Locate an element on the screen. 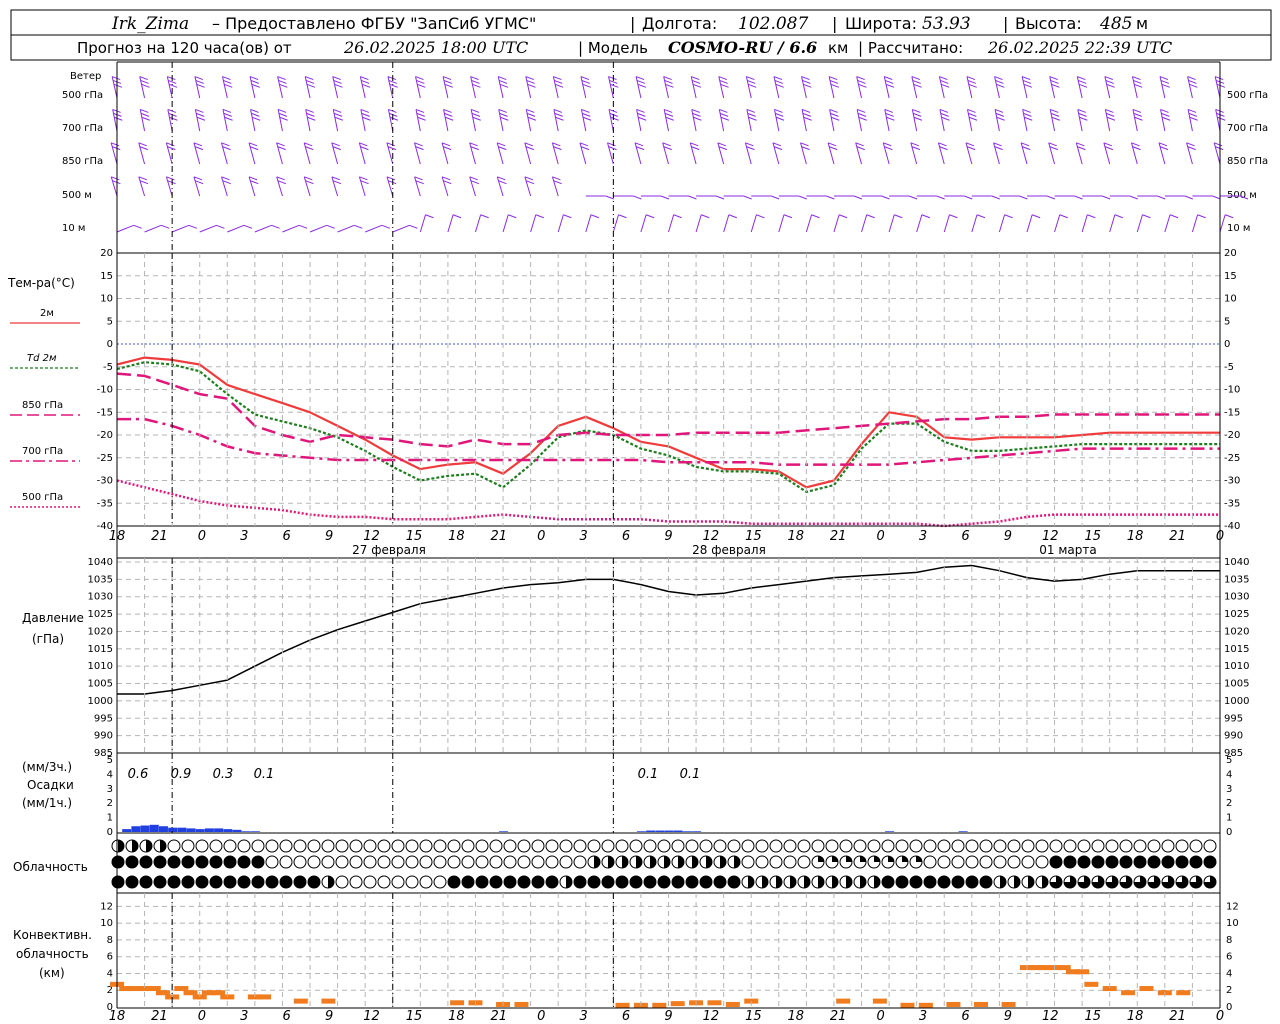 The height and width of the screenshot is (1024, 1280). hour-tick-label-bottom: 9 is located at coordinates (329, 1016).